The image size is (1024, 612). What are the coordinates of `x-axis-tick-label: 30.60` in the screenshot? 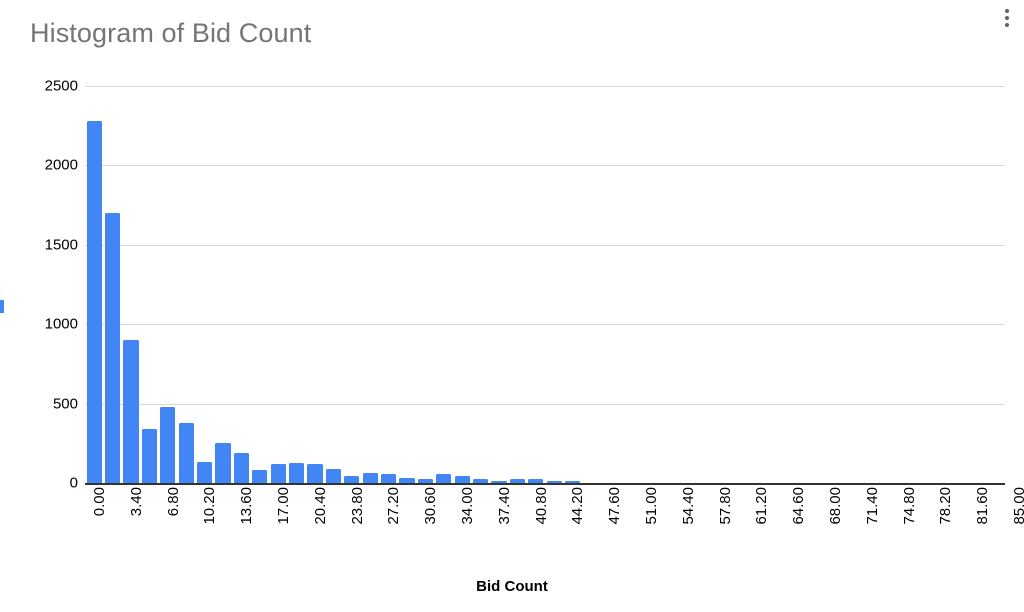 It's located at (431, 506).